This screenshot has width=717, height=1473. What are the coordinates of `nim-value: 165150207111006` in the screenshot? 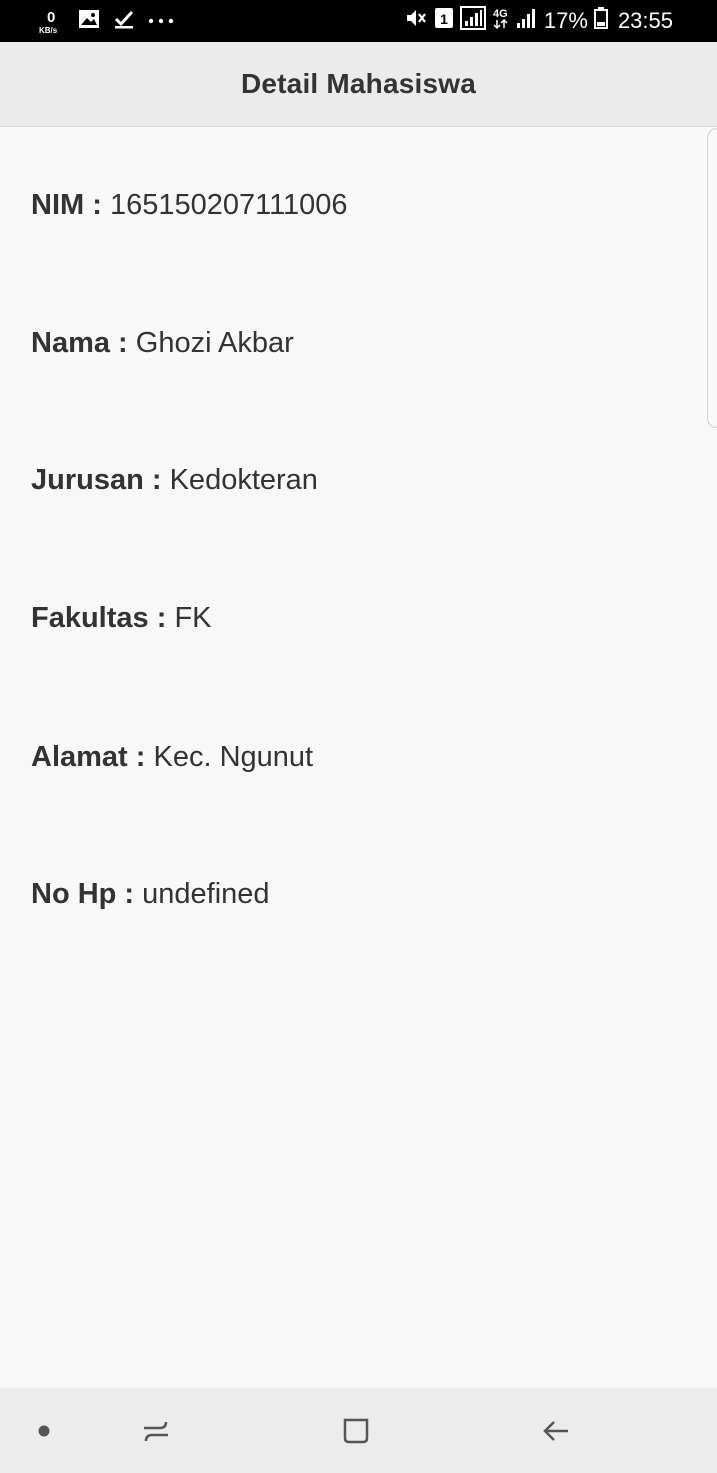 It's located at (228, 205).